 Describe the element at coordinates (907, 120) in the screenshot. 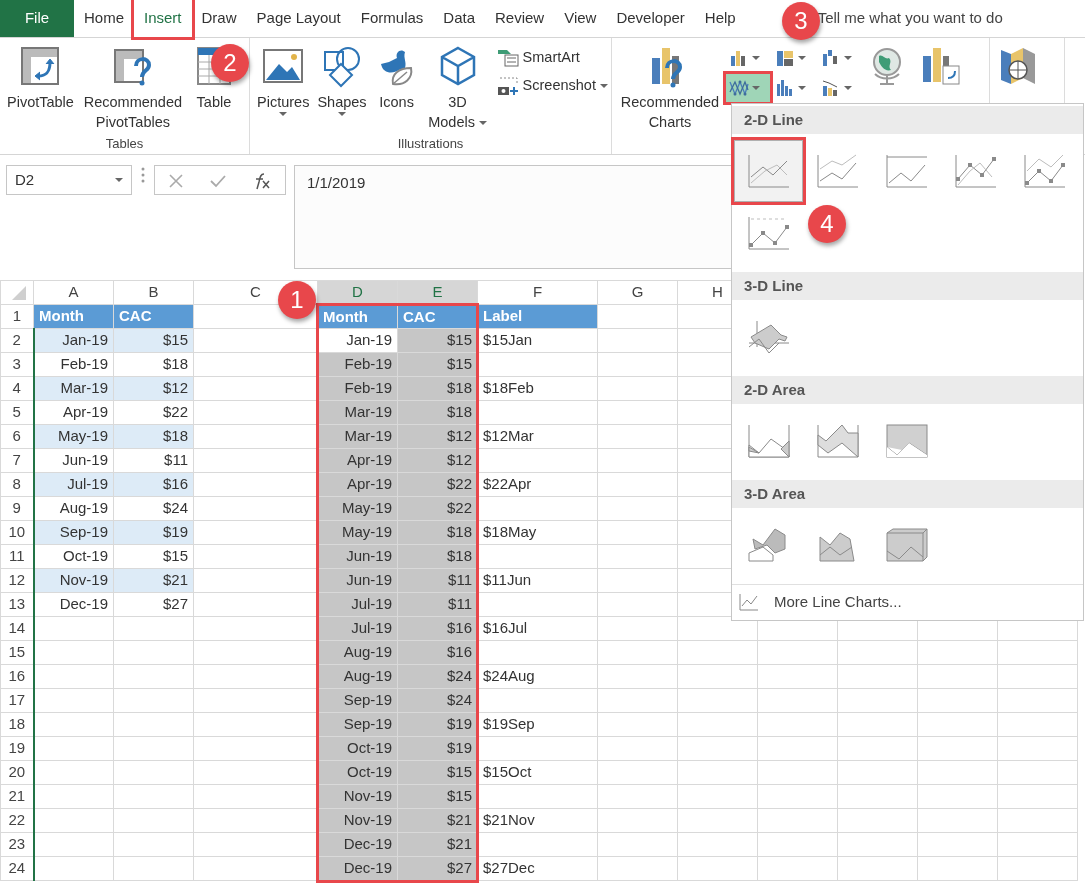

I see `section-heading: 2-D Line` at that location.